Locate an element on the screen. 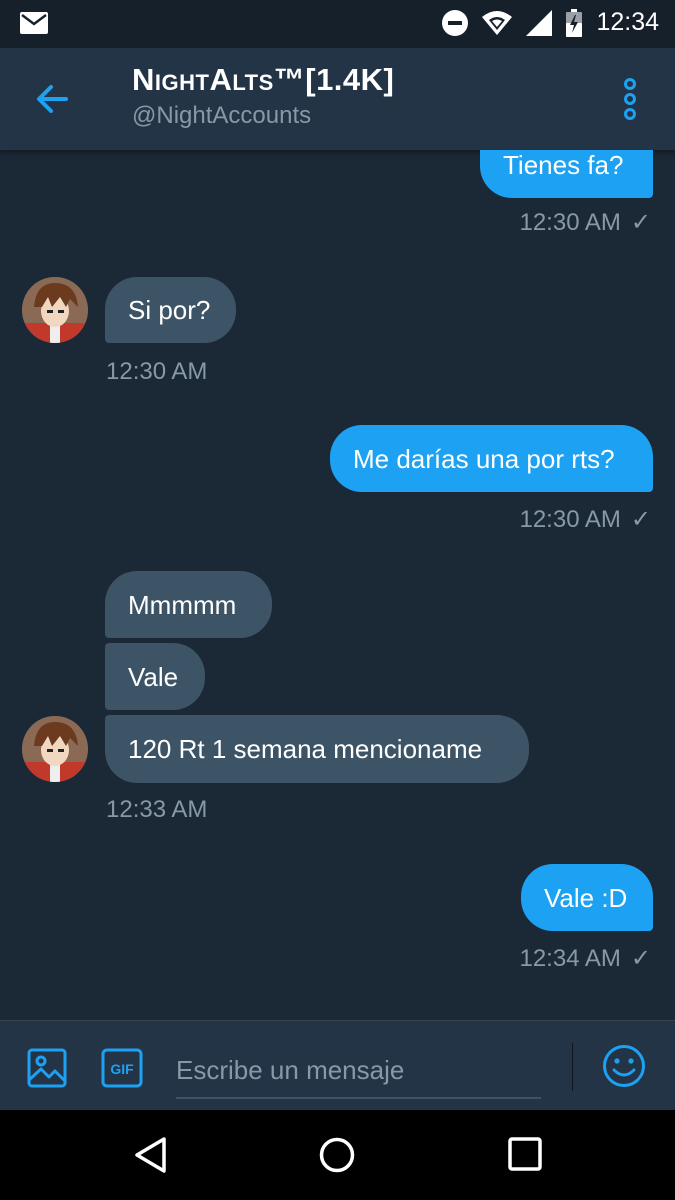  message-text: Vale :D is located at coordinates (586, 897).